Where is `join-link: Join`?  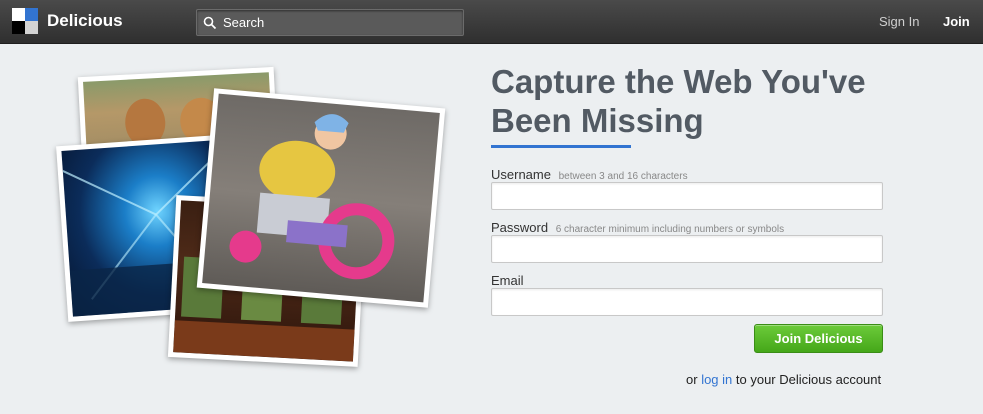
join-link: Join is located at coordinates (956, 21).